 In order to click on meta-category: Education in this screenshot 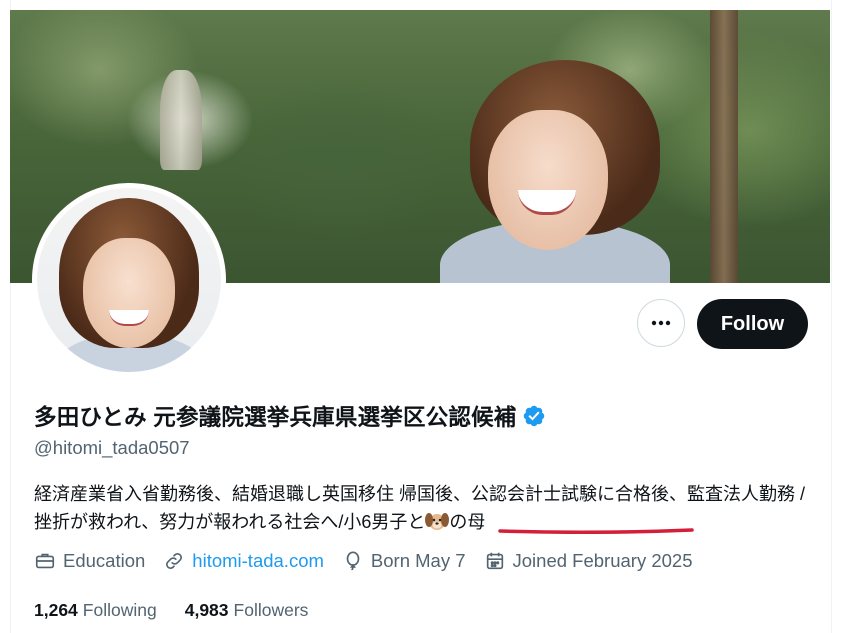, I will do `click(89, 561)`.